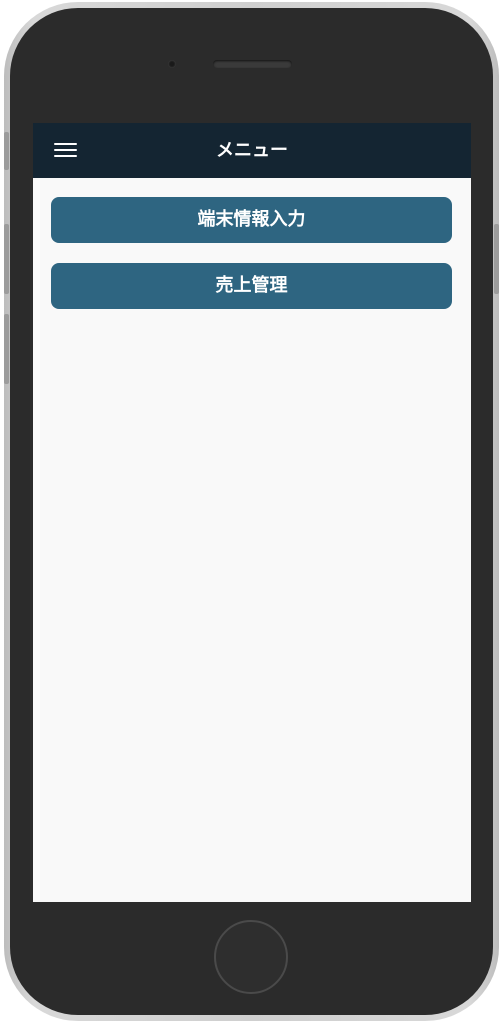 This screenshot has height=1024, width=503. I want to click on front-camera, so click(172, 64).